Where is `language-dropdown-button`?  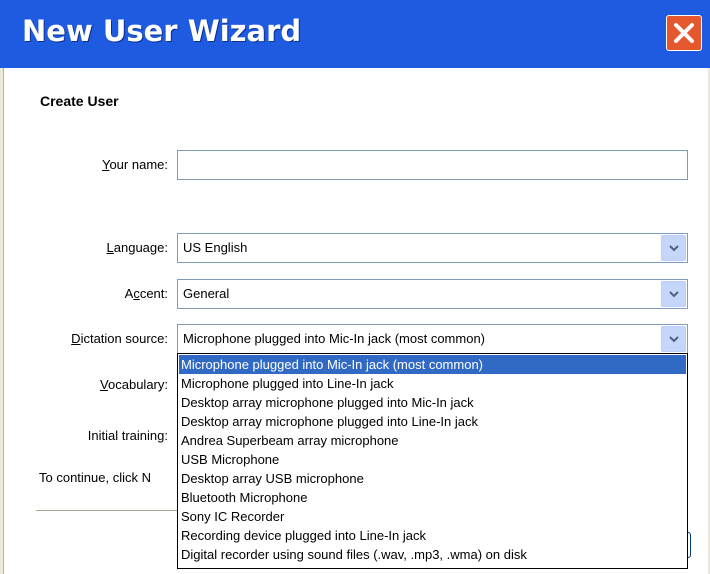 language-dropdown-button is located at coordinates (673, 248).